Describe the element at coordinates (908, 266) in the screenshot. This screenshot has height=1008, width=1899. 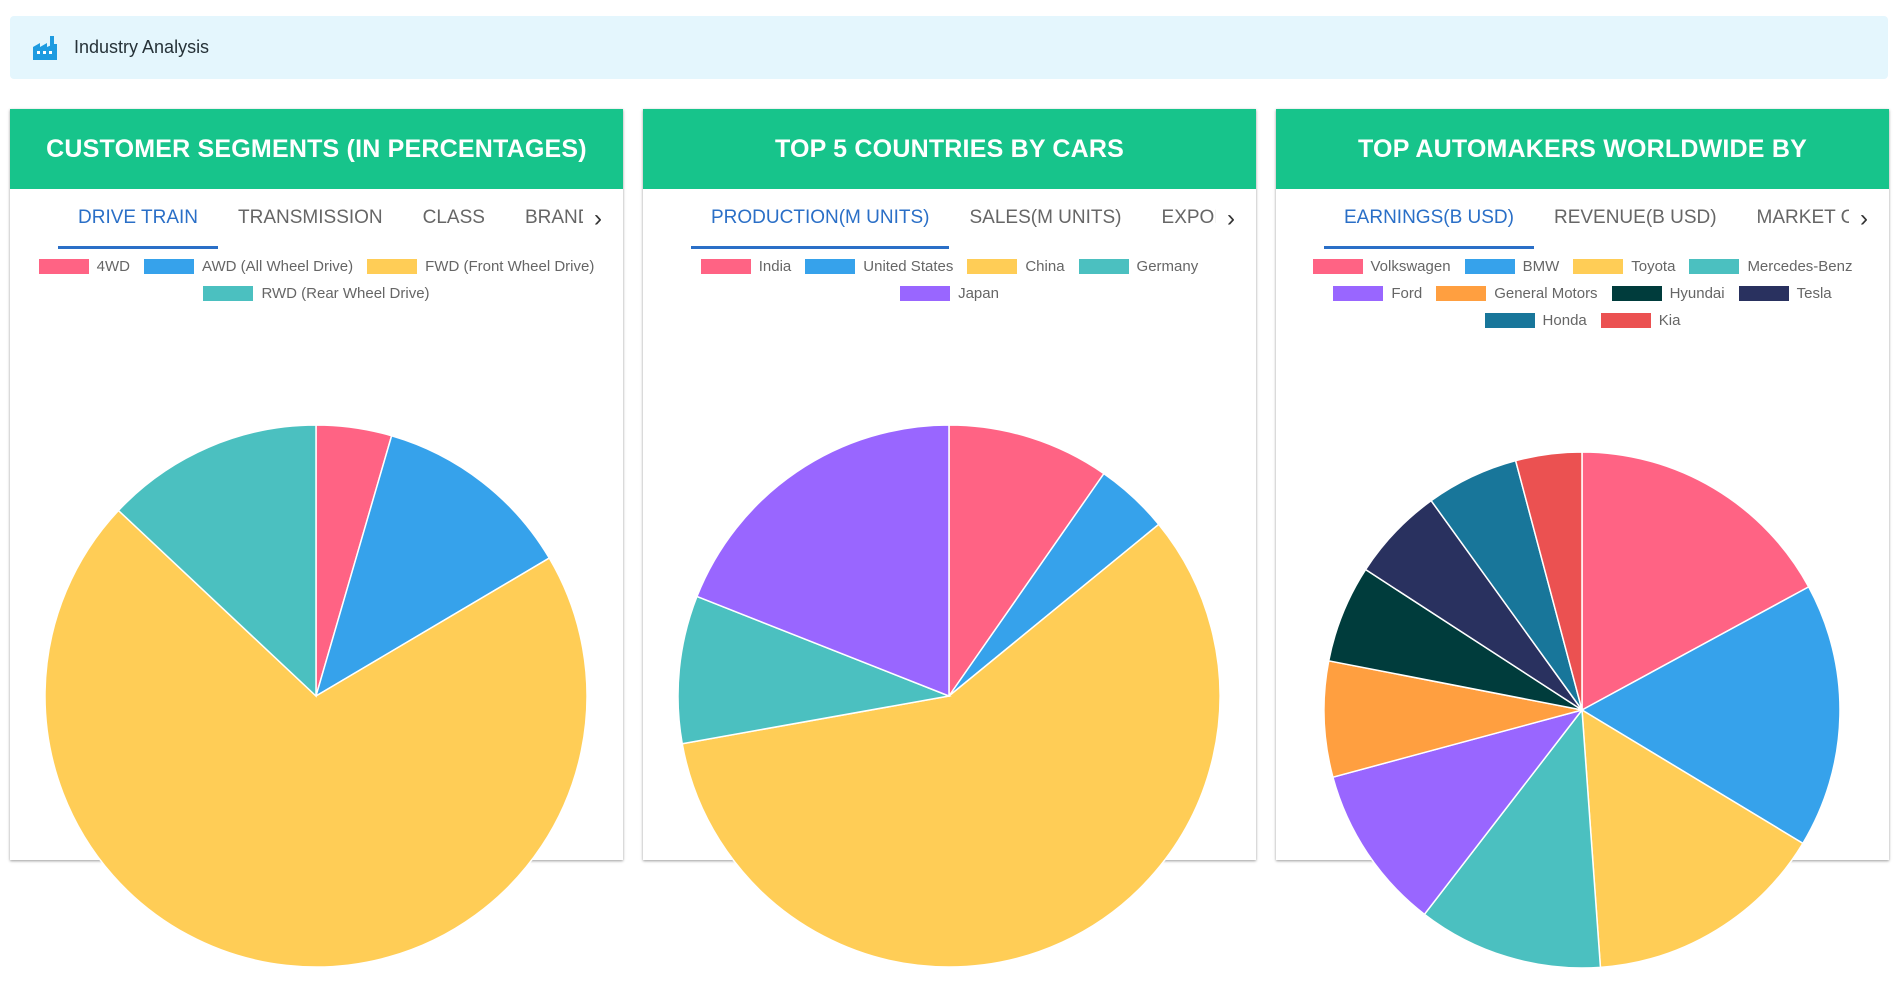
I see `legend-label: United States` at that location.